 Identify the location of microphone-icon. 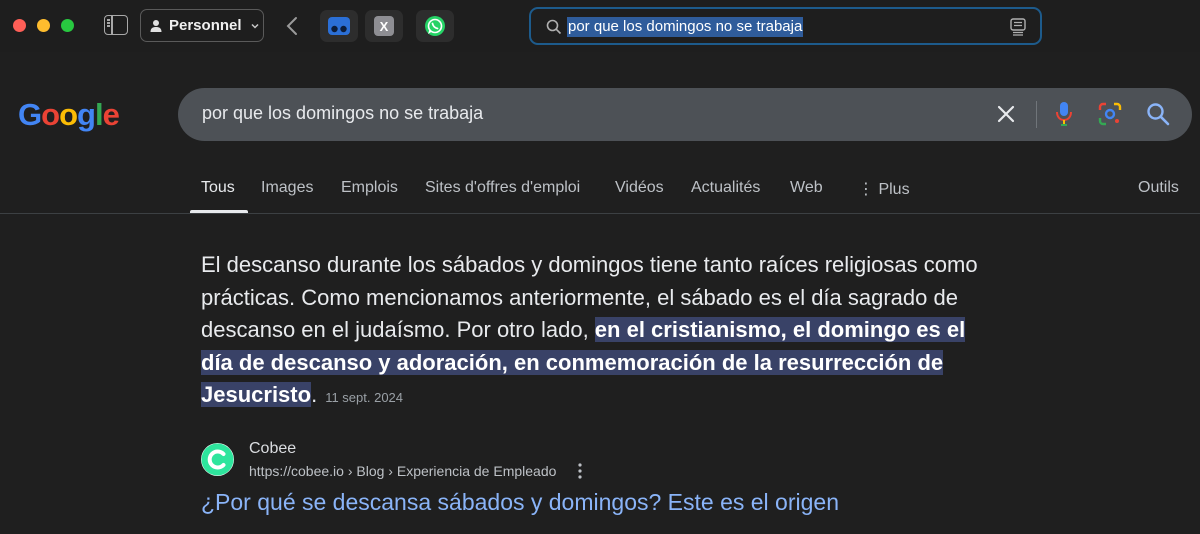
(1064, 114).